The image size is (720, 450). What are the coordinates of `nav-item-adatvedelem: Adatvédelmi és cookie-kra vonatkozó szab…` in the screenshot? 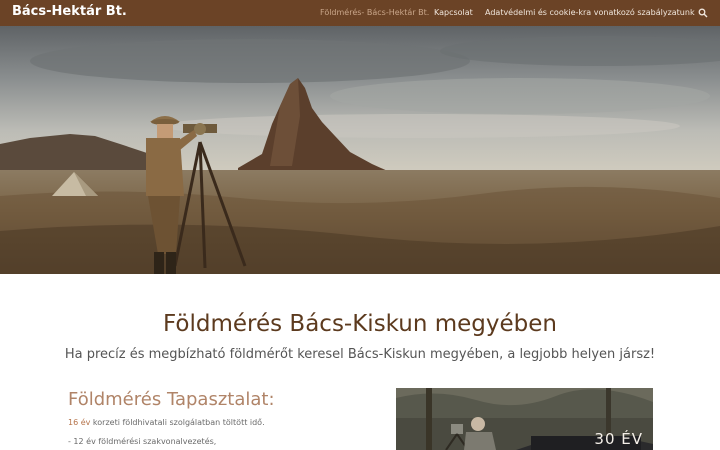 It's located at (590, 12).